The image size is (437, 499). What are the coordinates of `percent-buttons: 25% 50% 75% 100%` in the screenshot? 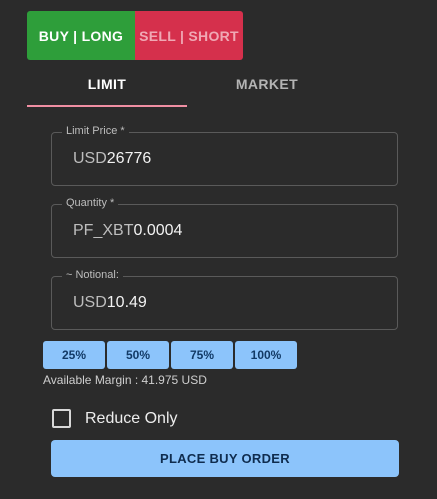 It's located at (170, 355).